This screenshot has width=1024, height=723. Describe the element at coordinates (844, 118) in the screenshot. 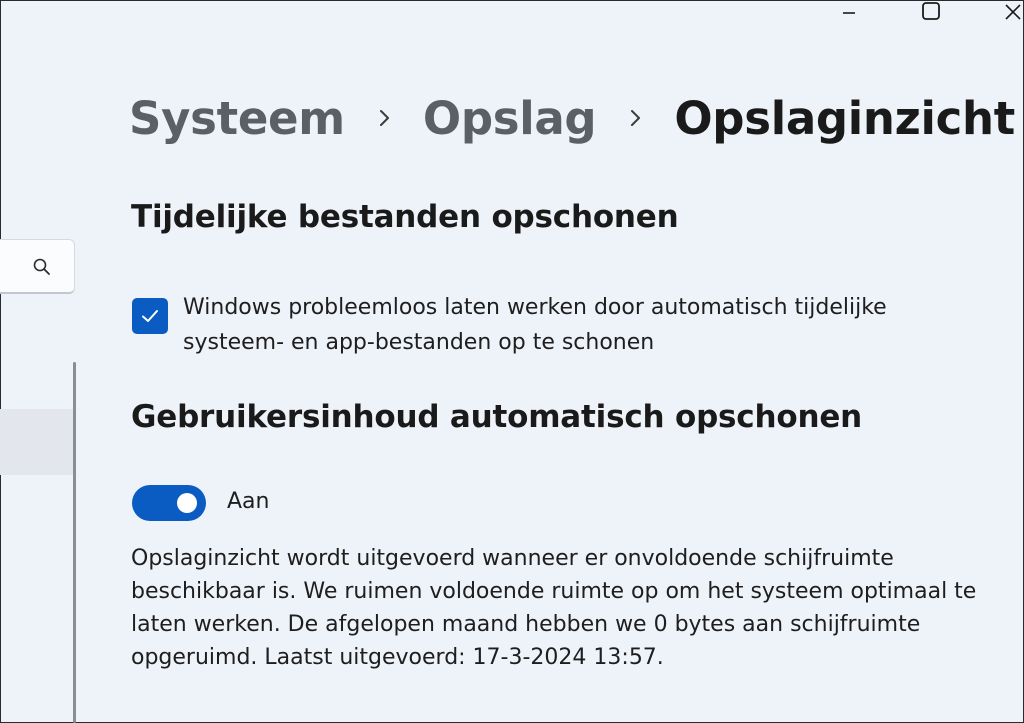

I see `page-title: Opslaginzicht` at that location.